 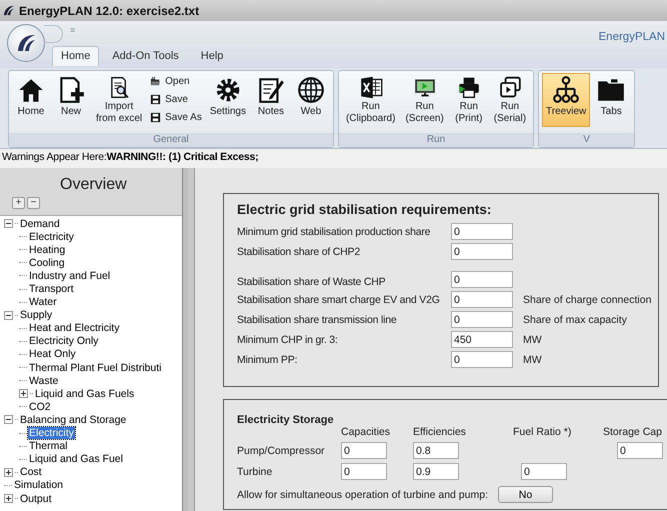 What do you see at coordinates (525, 494) in the screenshot?
I see `toggle-button: No` at bounding box center [525, 494].